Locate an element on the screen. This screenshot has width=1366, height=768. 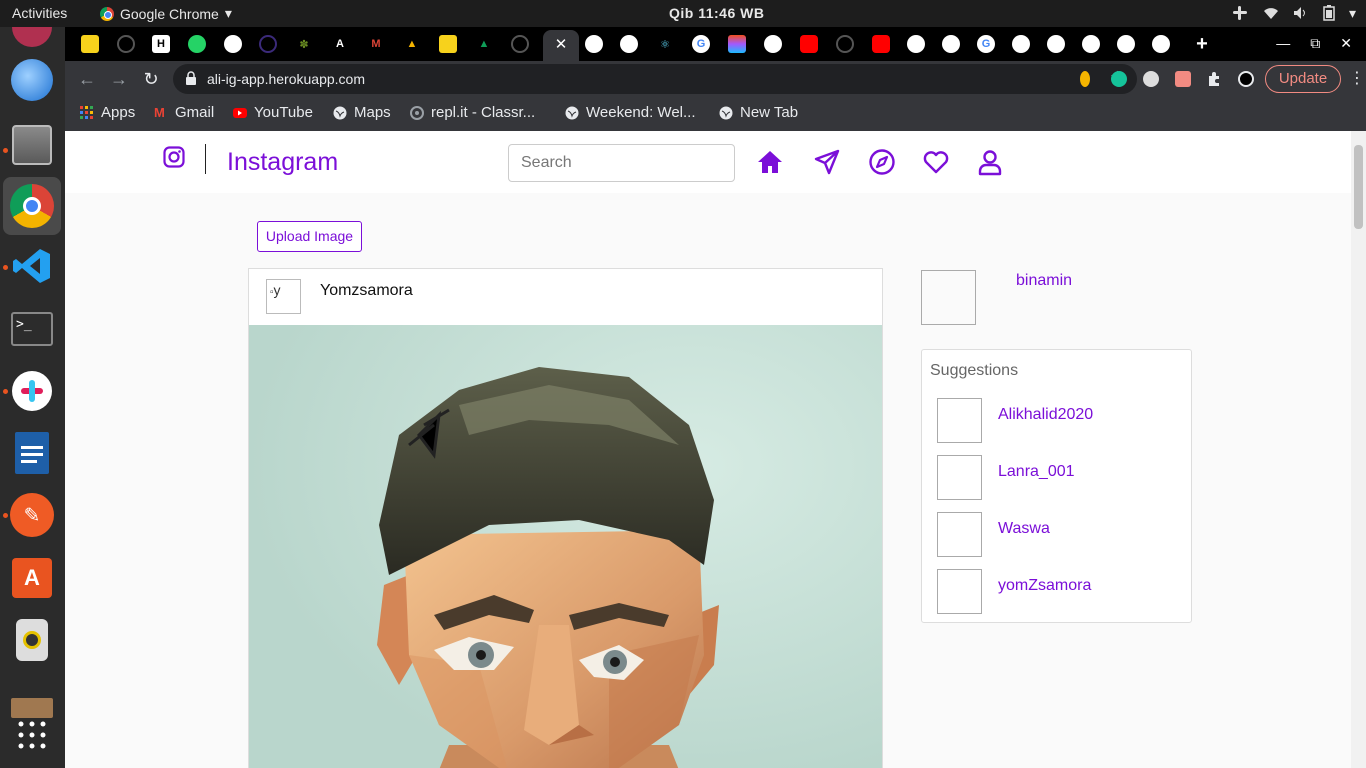
profile-user-icon is located at coordinates (990, 162).